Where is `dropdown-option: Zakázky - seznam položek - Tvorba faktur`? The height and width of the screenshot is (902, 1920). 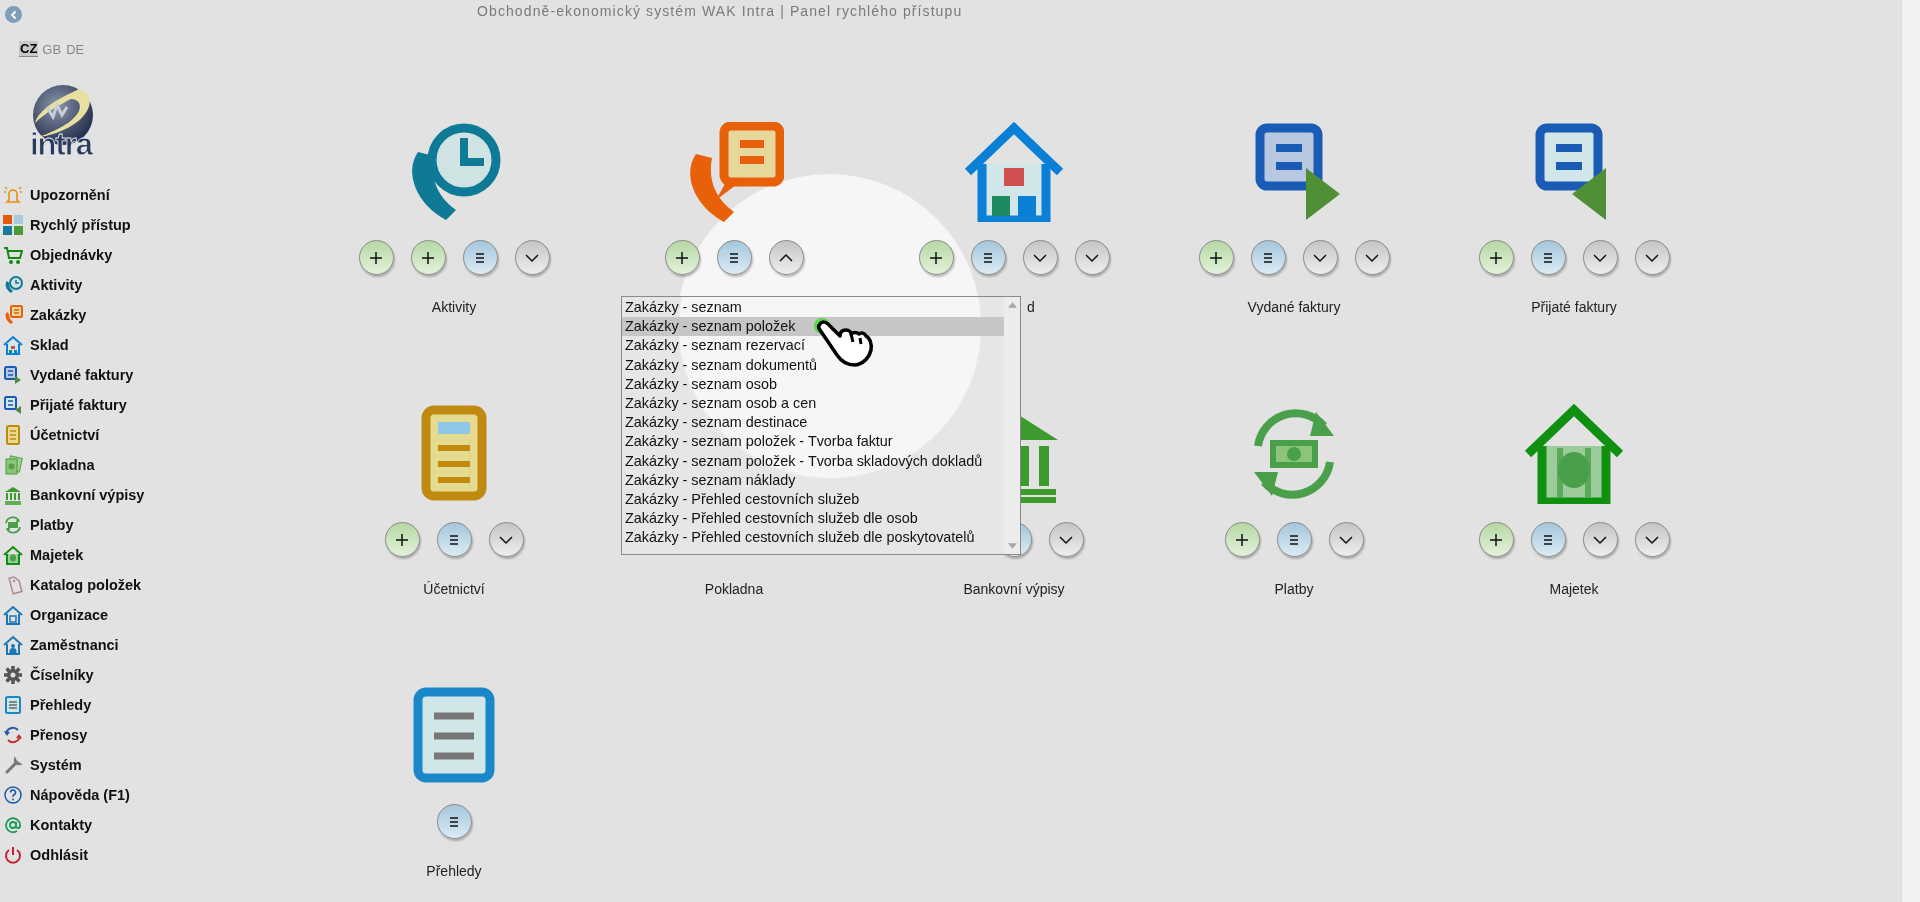
dropdown-option: Zakázky - seznam položek - Tvorba faktur is located at coordinates (813, 442).